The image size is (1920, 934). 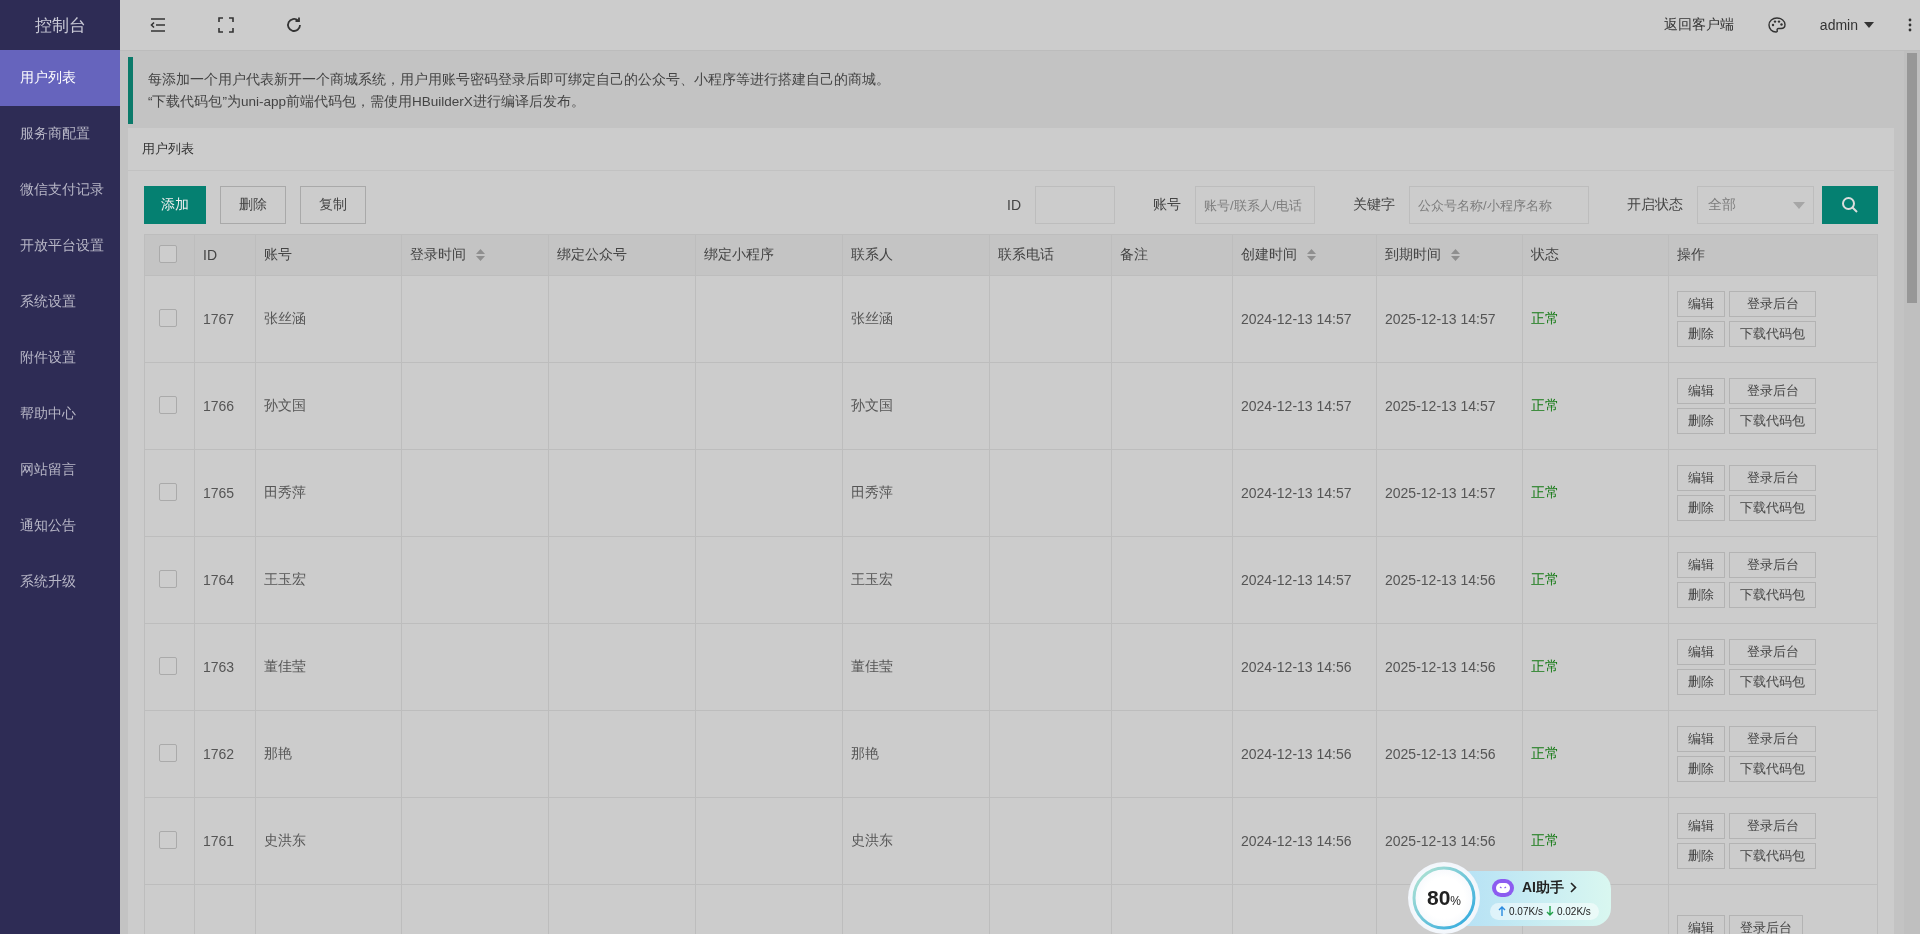 I want to click on search-button, so click(x=1850, y=205).